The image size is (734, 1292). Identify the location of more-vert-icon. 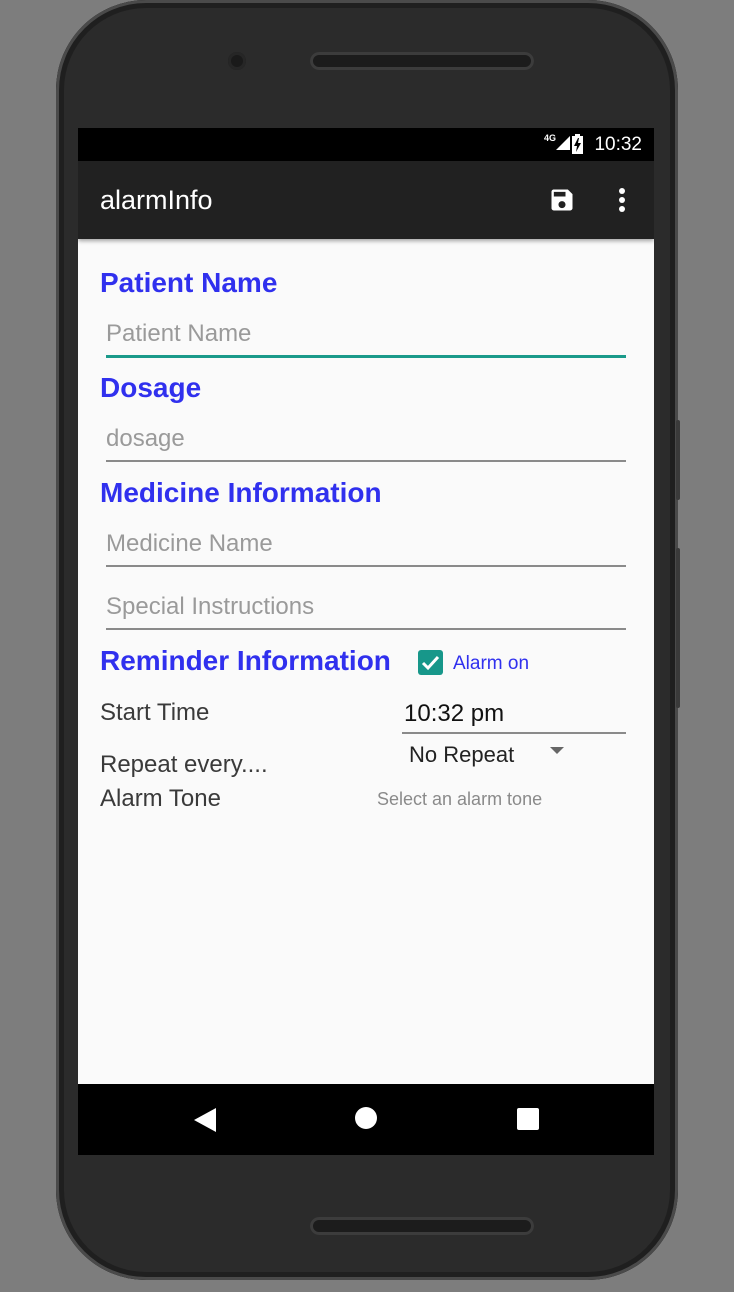
(622, 201).